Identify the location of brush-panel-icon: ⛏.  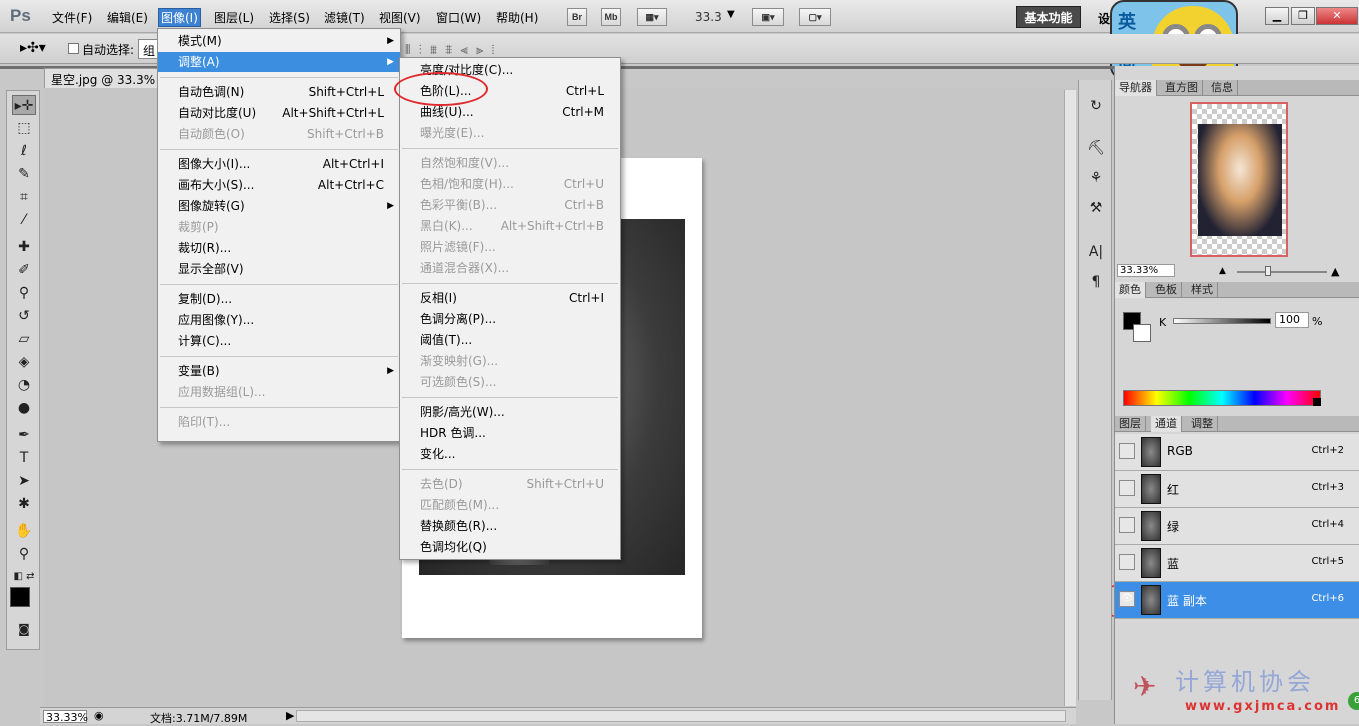
(1096, 148).